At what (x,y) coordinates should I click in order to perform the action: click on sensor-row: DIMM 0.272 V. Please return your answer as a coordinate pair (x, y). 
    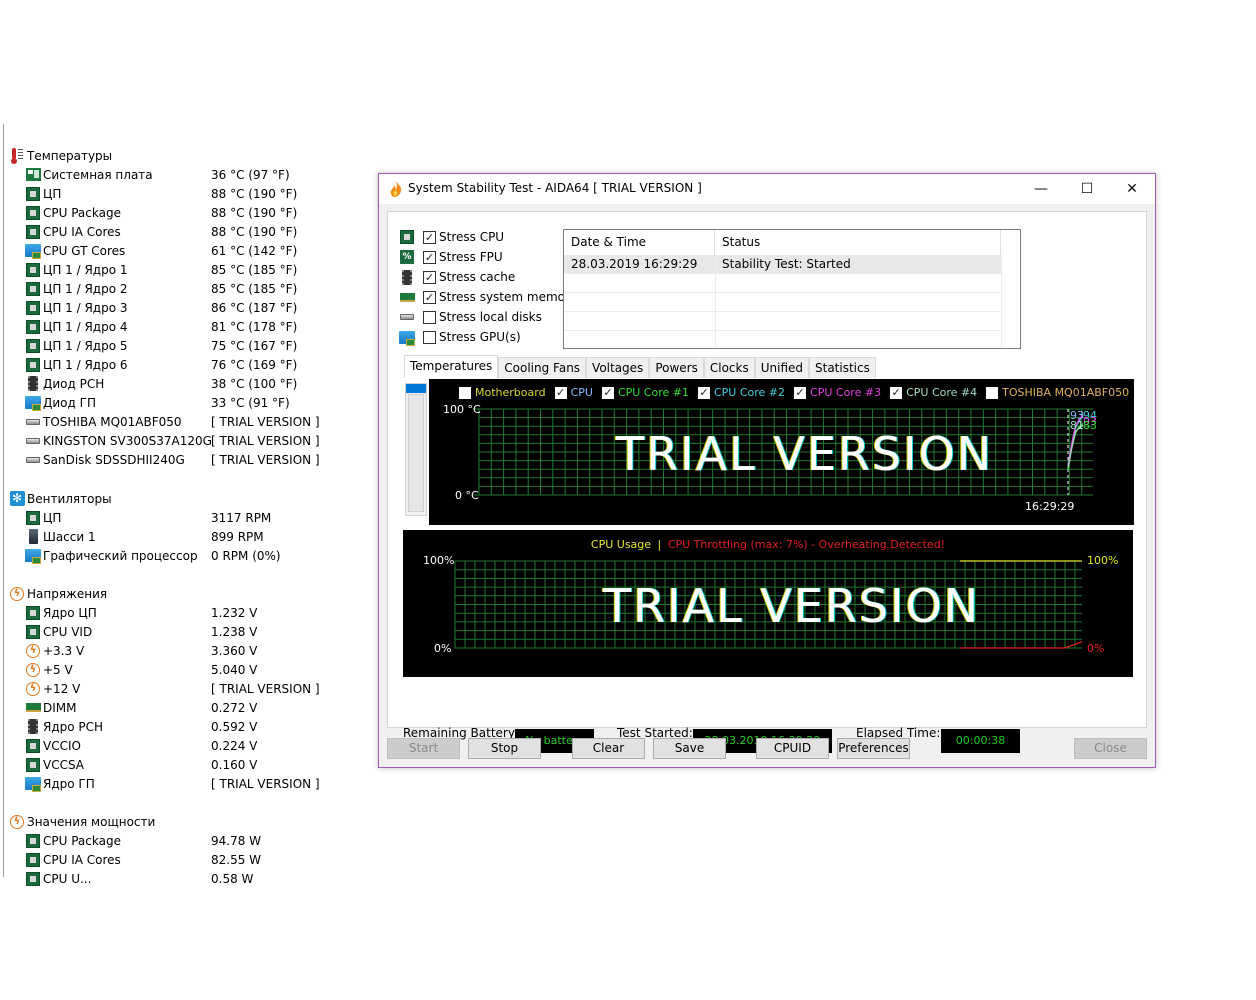
    Looking at the image, I should click on (175, 707).